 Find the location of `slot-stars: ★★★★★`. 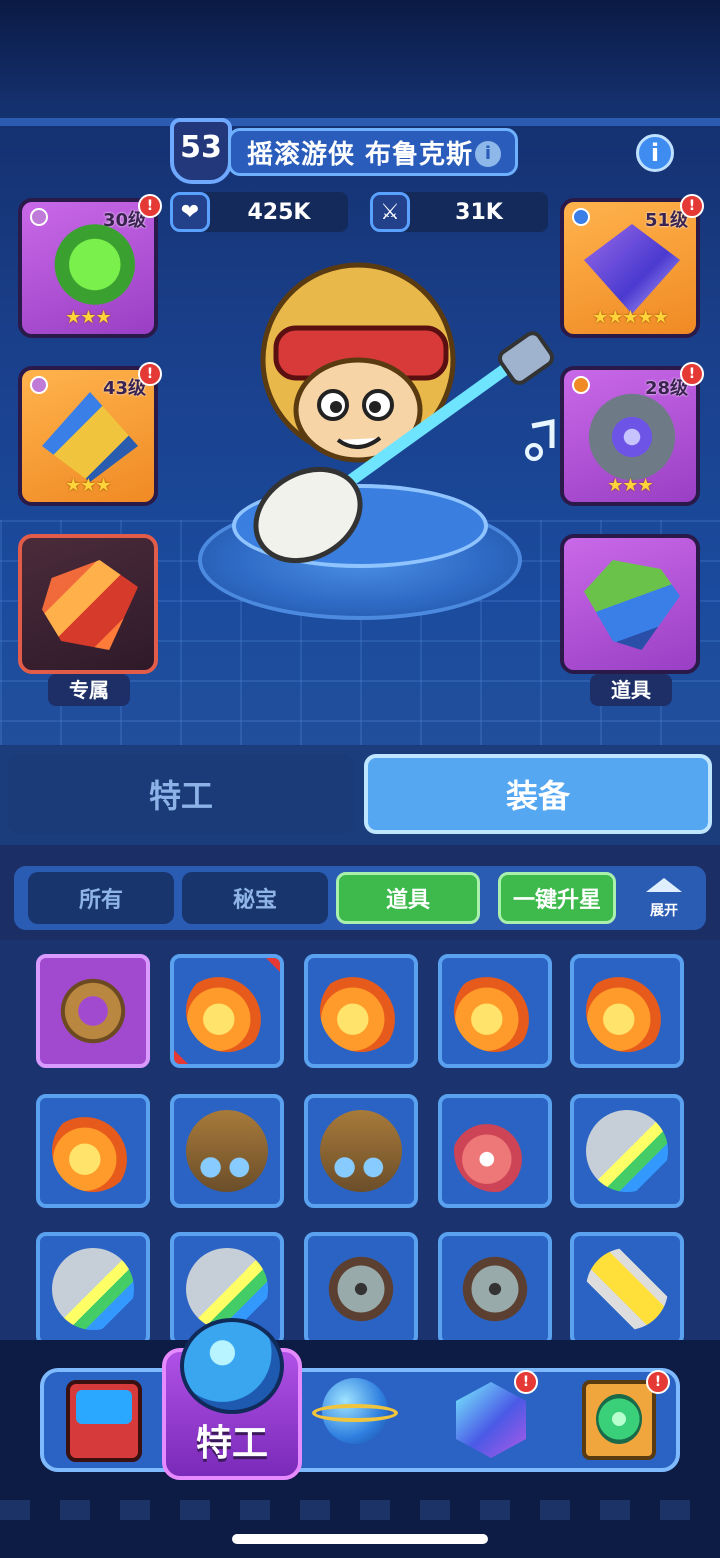

slot-stars: ★★★★★ is located at coordinates (630, 317).